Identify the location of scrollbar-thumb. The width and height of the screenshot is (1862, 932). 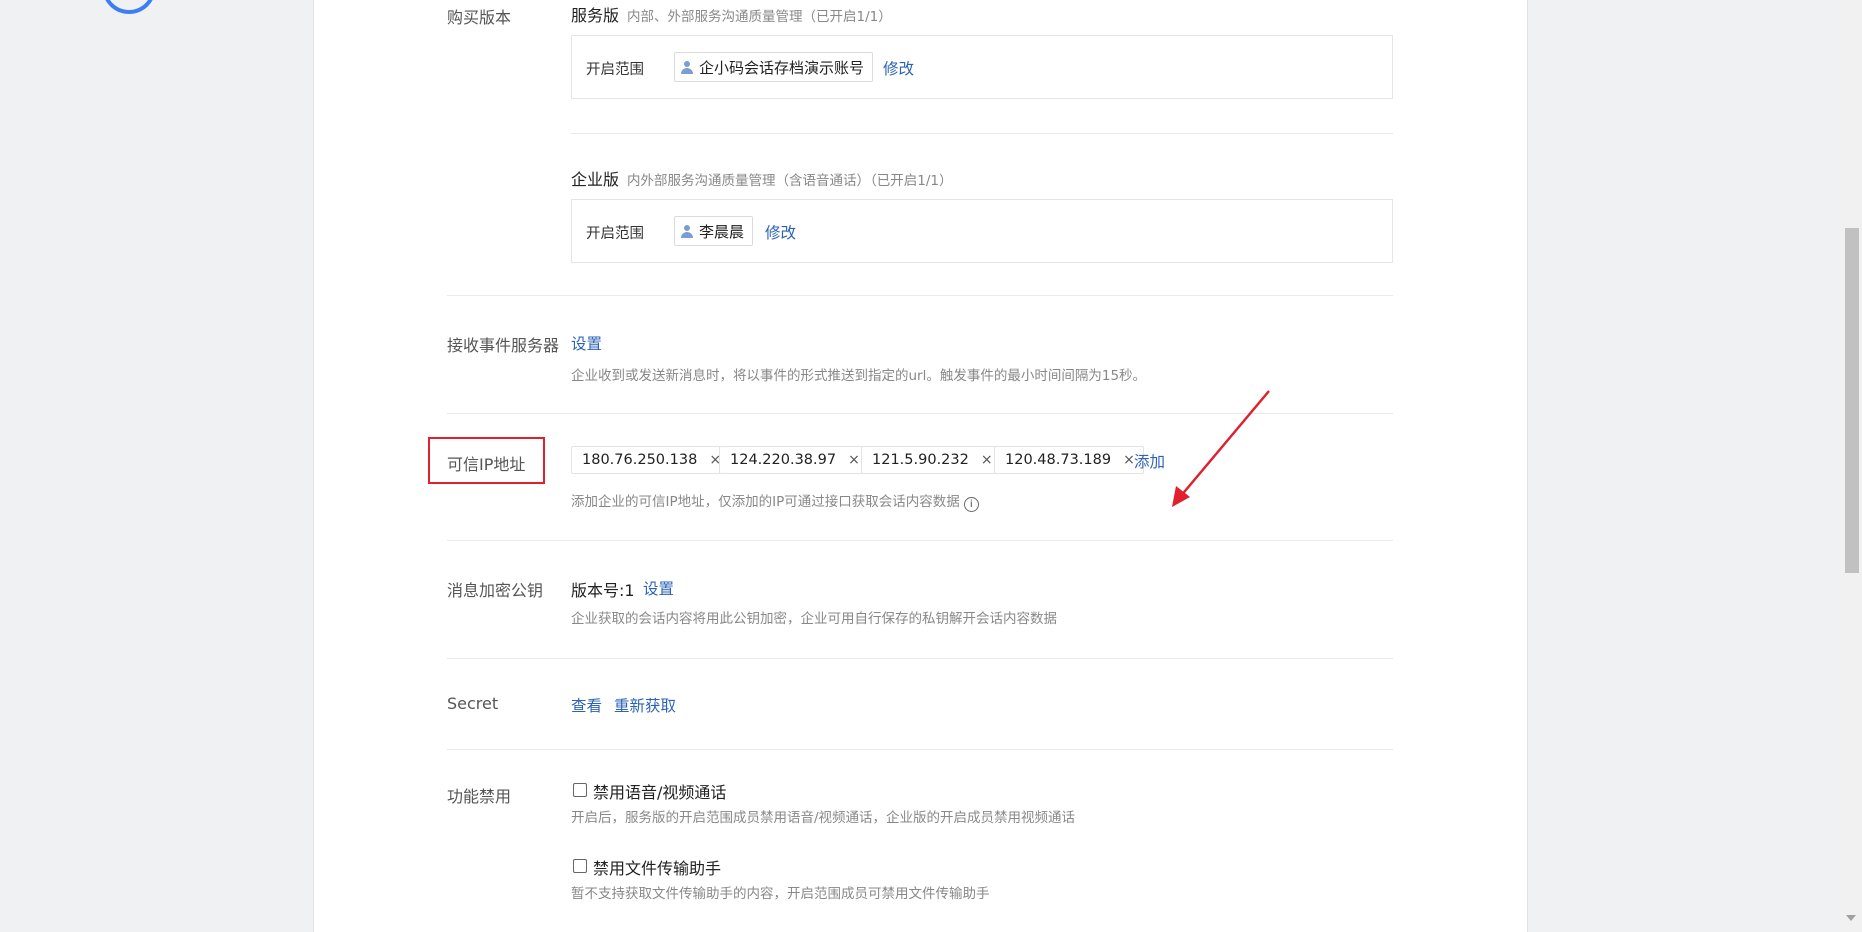
(1852, 400).